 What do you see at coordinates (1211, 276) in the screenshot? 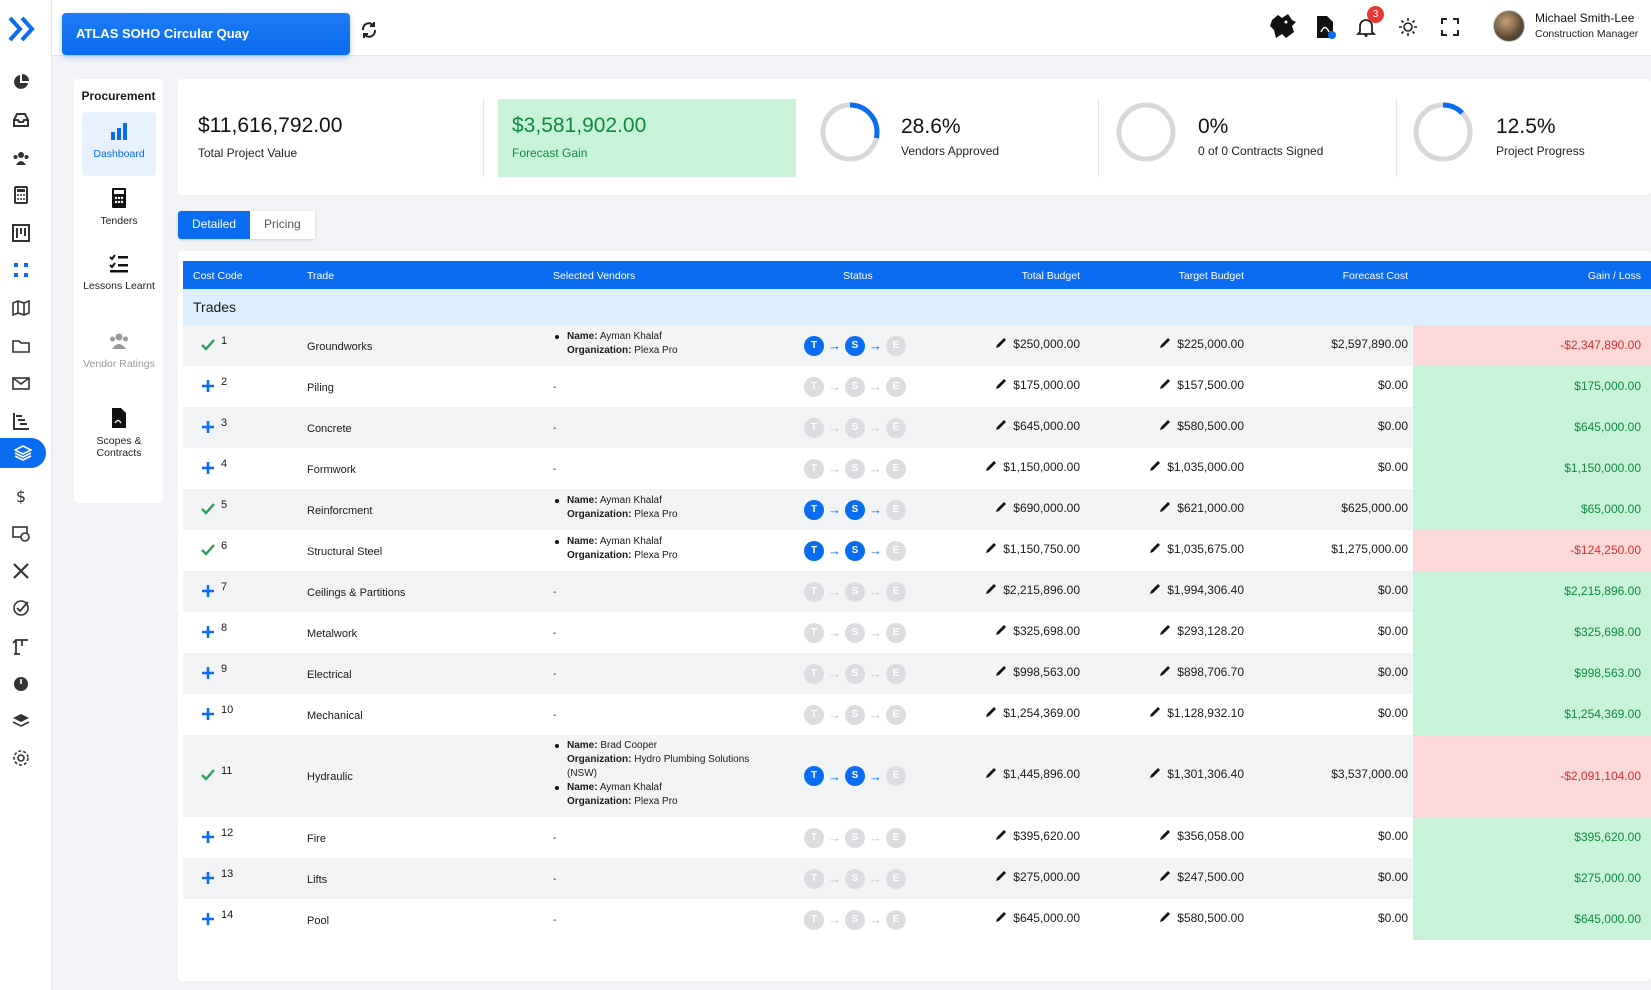
I see `header-target-budget: Target Budget` at bounding box center [1211, 276].